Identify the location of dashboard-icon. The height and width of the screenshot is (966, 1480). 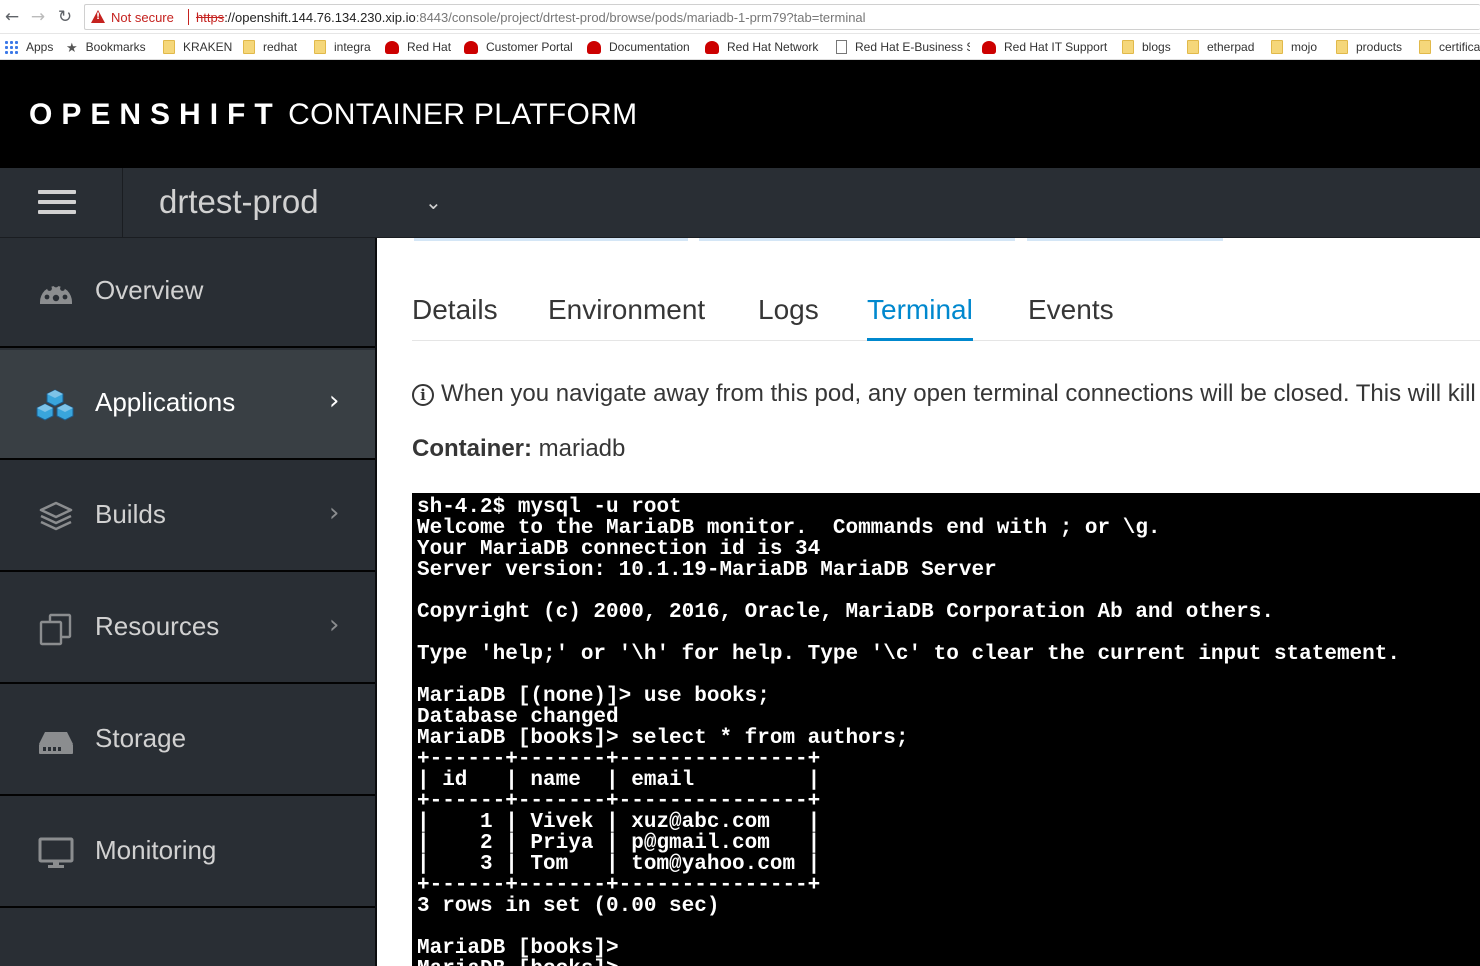
(56, 293).